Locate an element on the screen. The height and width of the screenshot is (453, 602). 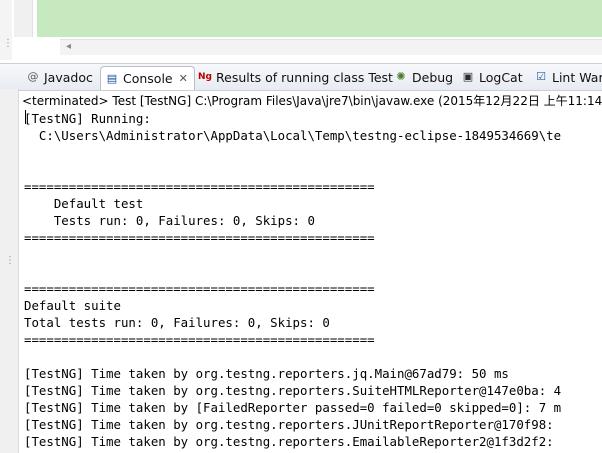
console-line: [TestNG] Running: is located at coordinates (87, 118).